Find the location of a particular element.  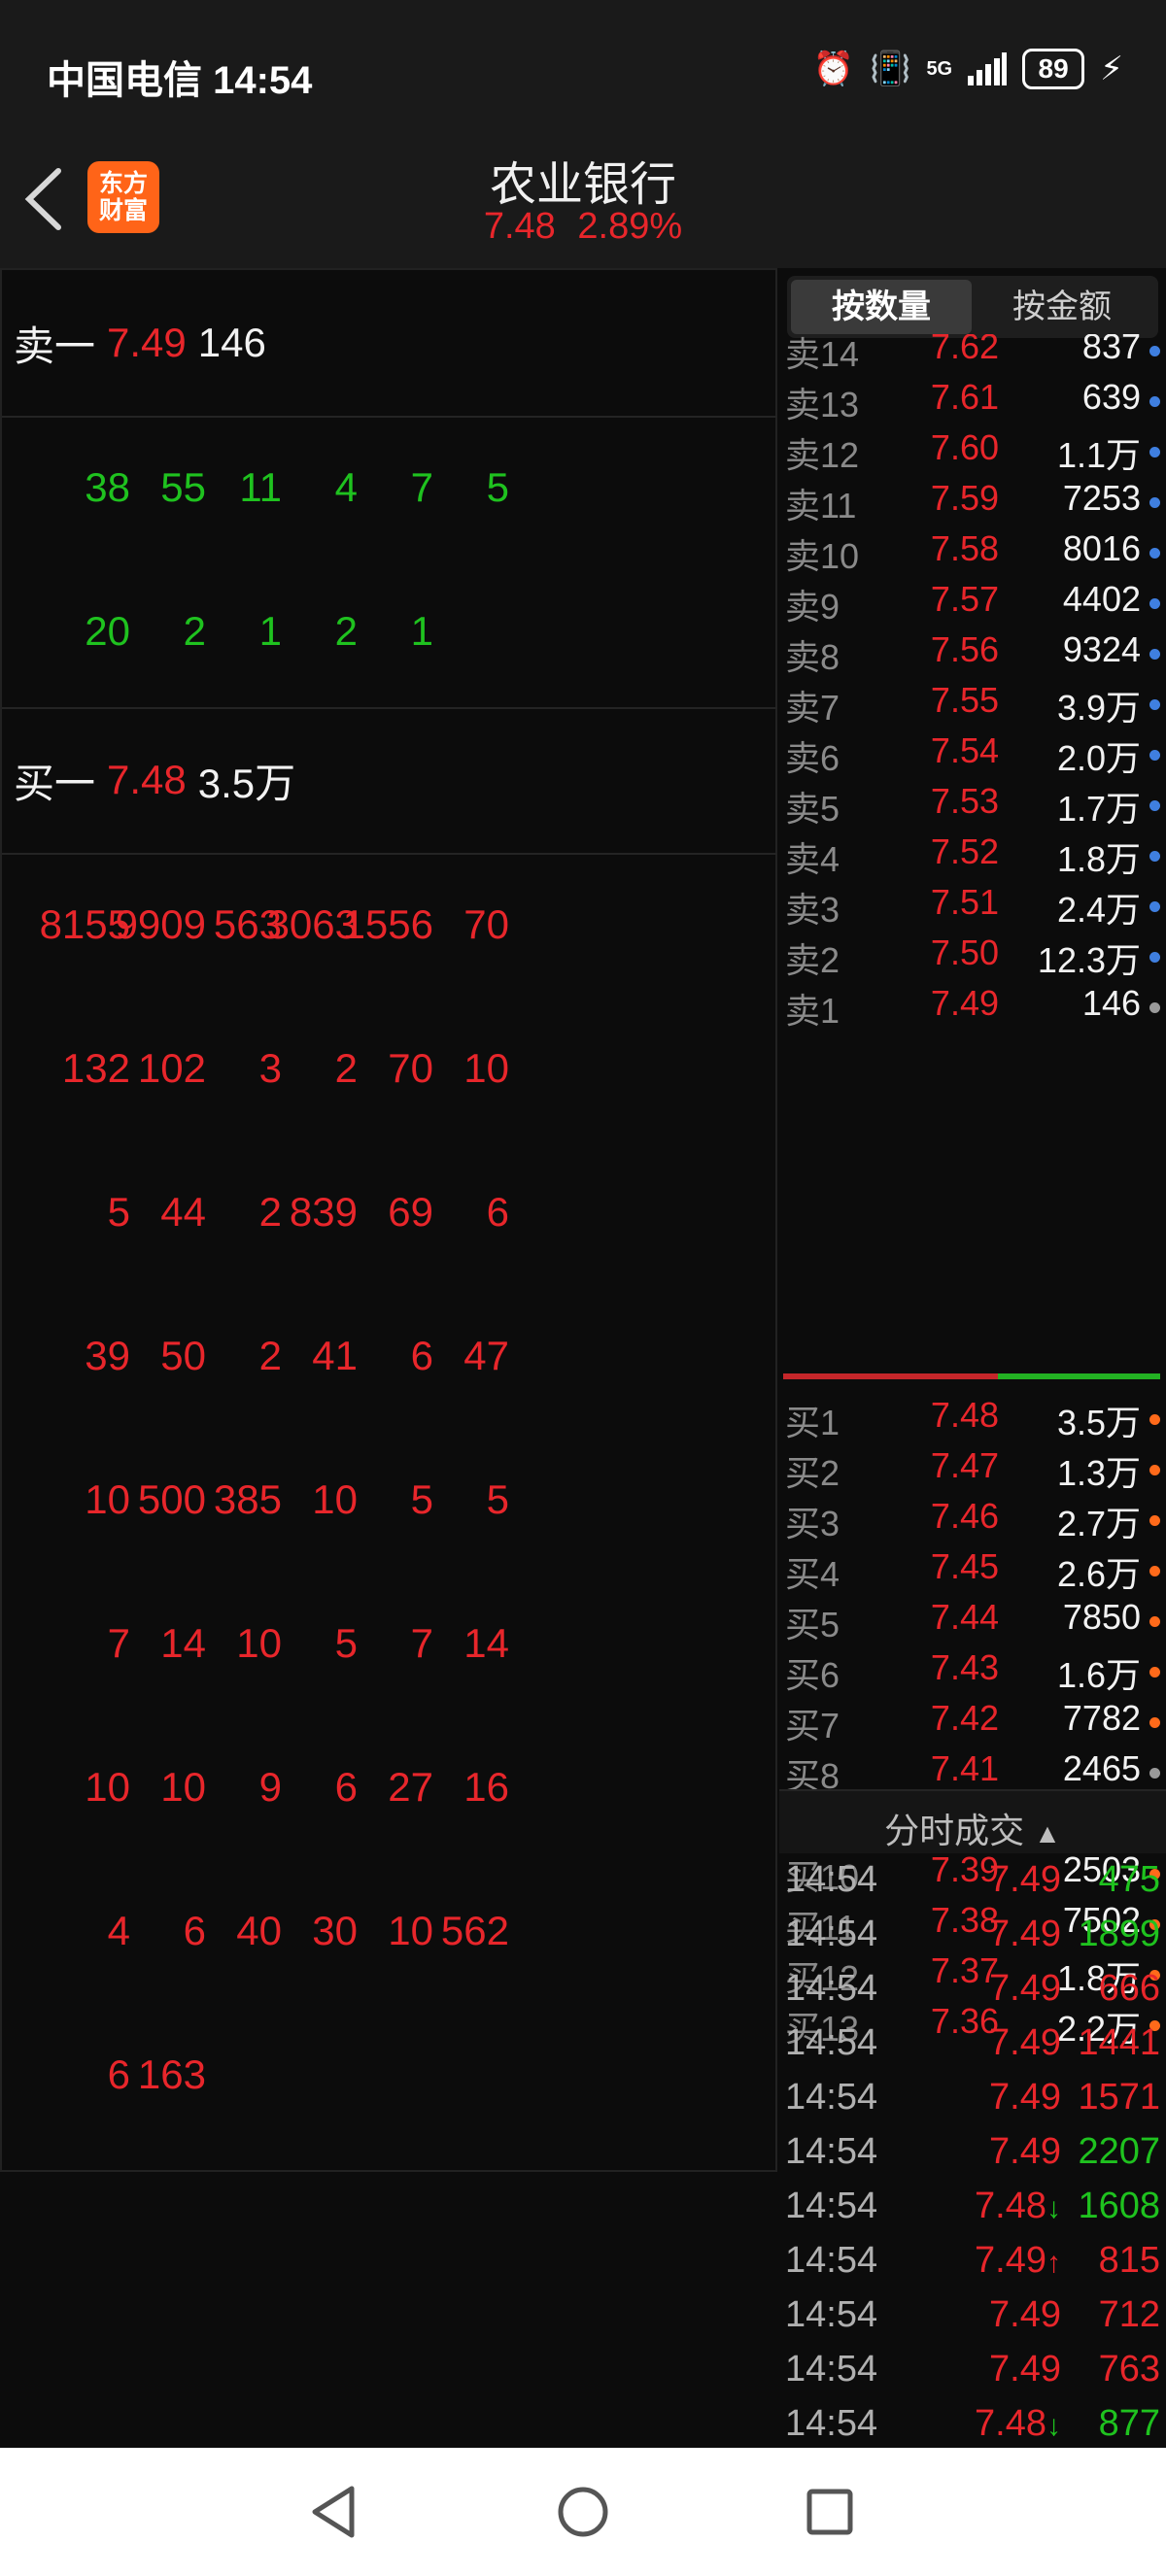

ask-row: 卖5 7.53 1.7万 is located at coordinates (972, 802).